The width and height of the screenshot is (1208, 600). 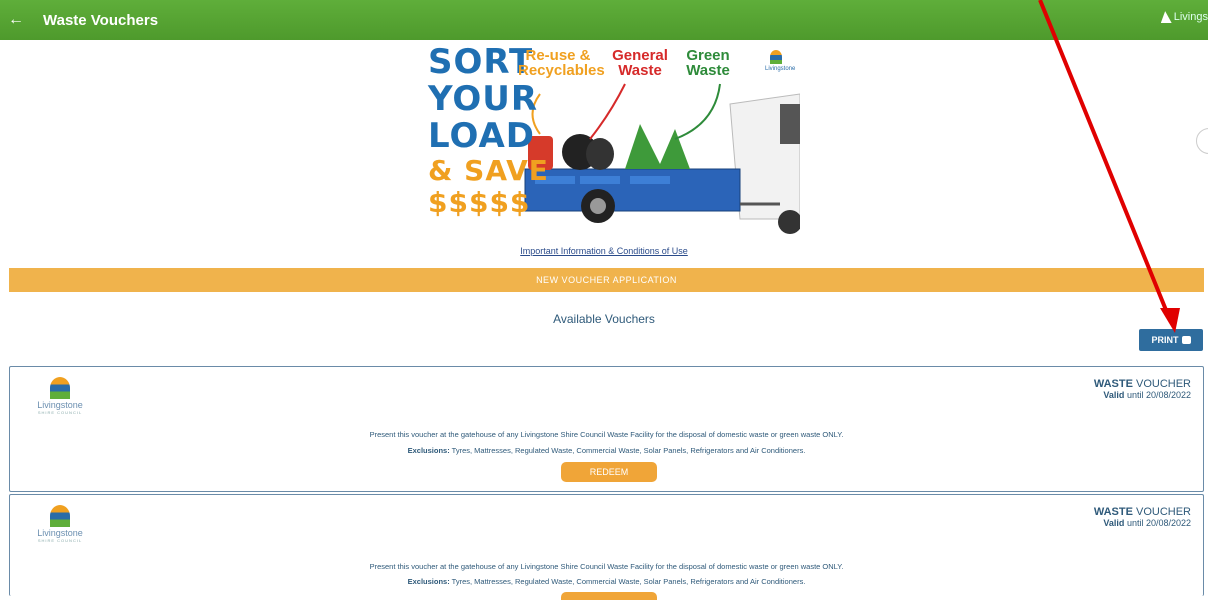 What do you see at coordinates (481, 136) in the screenshot?
I see `banner-line: LOAD` at bounding box center [481, 136].